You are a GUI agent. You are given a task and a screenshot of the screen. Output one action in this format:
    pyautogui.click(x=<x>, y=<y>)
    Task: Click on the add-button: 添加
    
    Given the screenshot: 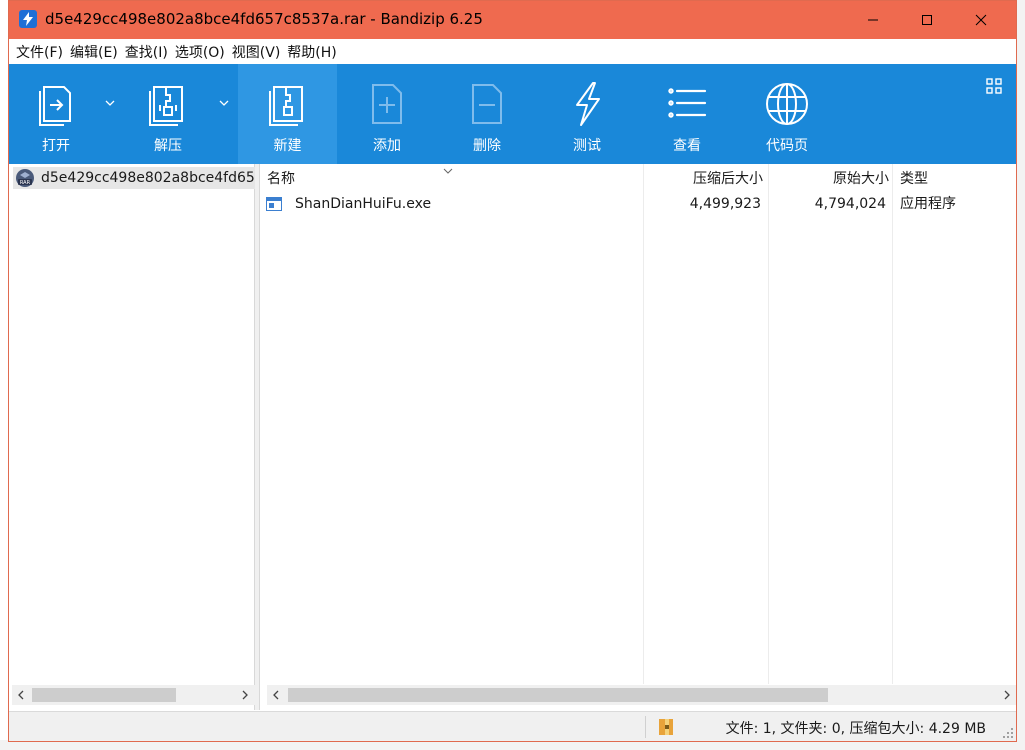 What is the action you would take?
    pyautogui.click(x=387, y=114)
    